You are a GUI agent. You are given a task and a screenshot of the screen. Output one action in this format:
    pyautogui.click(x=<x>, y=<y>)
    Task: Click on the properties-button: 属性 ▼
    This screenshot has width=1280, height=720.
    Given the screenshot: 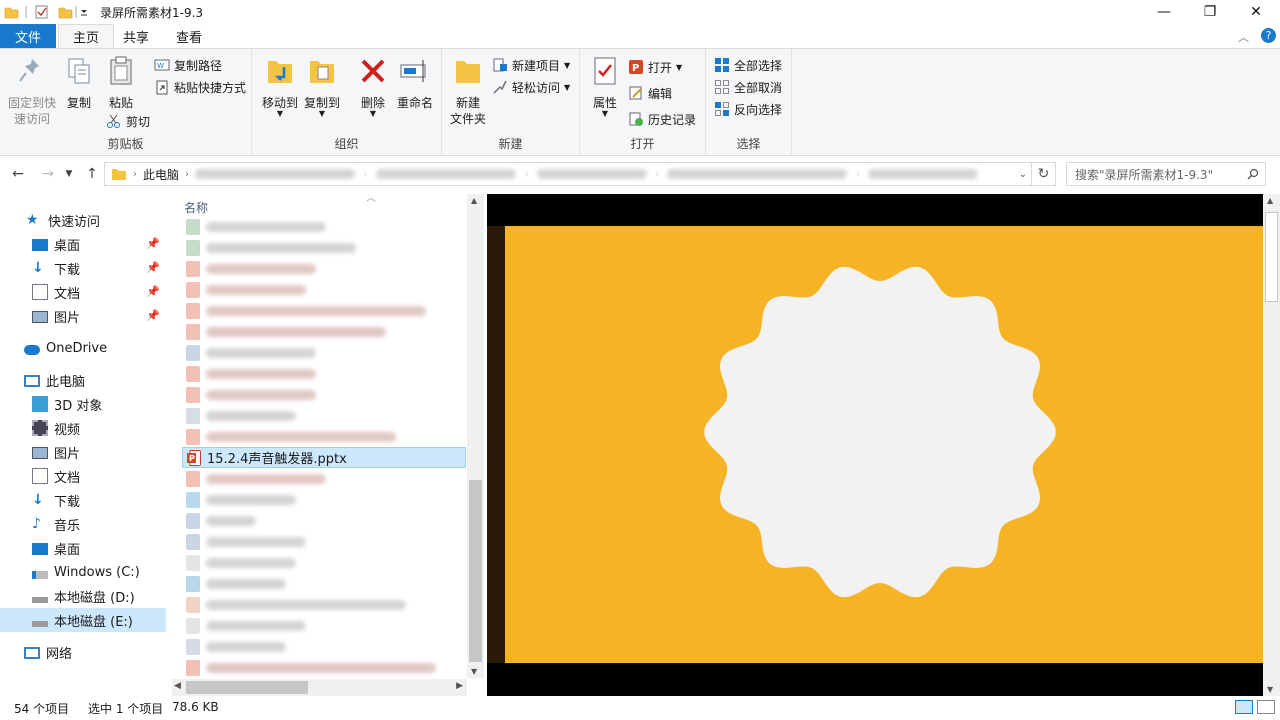 What is the action you would take?
    pyautogui.click(x=605, y=86)
    